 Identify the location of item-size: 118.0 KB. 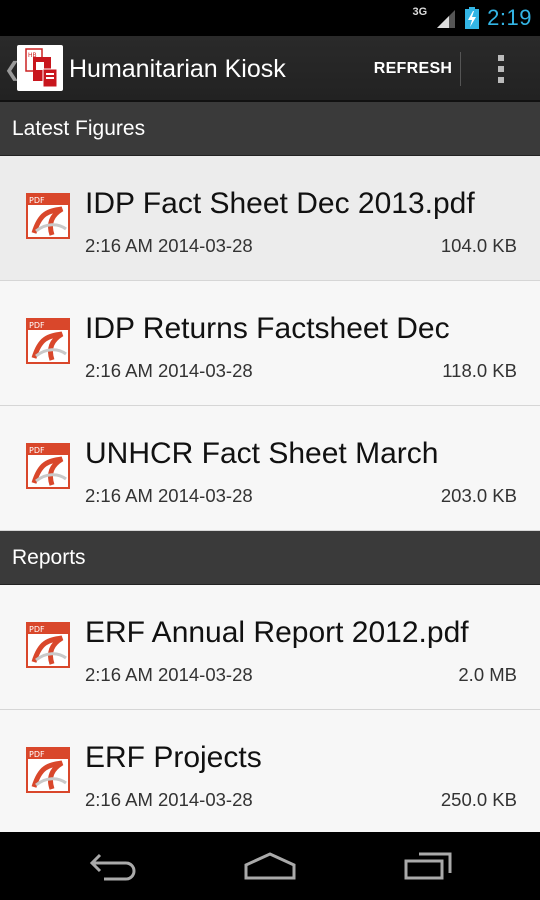
(479, 370).